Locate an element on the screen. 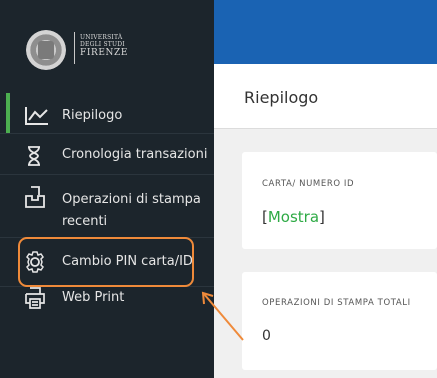  sidebar-item-riepilogo: Riepilogo is located at coordinates (107, 113).